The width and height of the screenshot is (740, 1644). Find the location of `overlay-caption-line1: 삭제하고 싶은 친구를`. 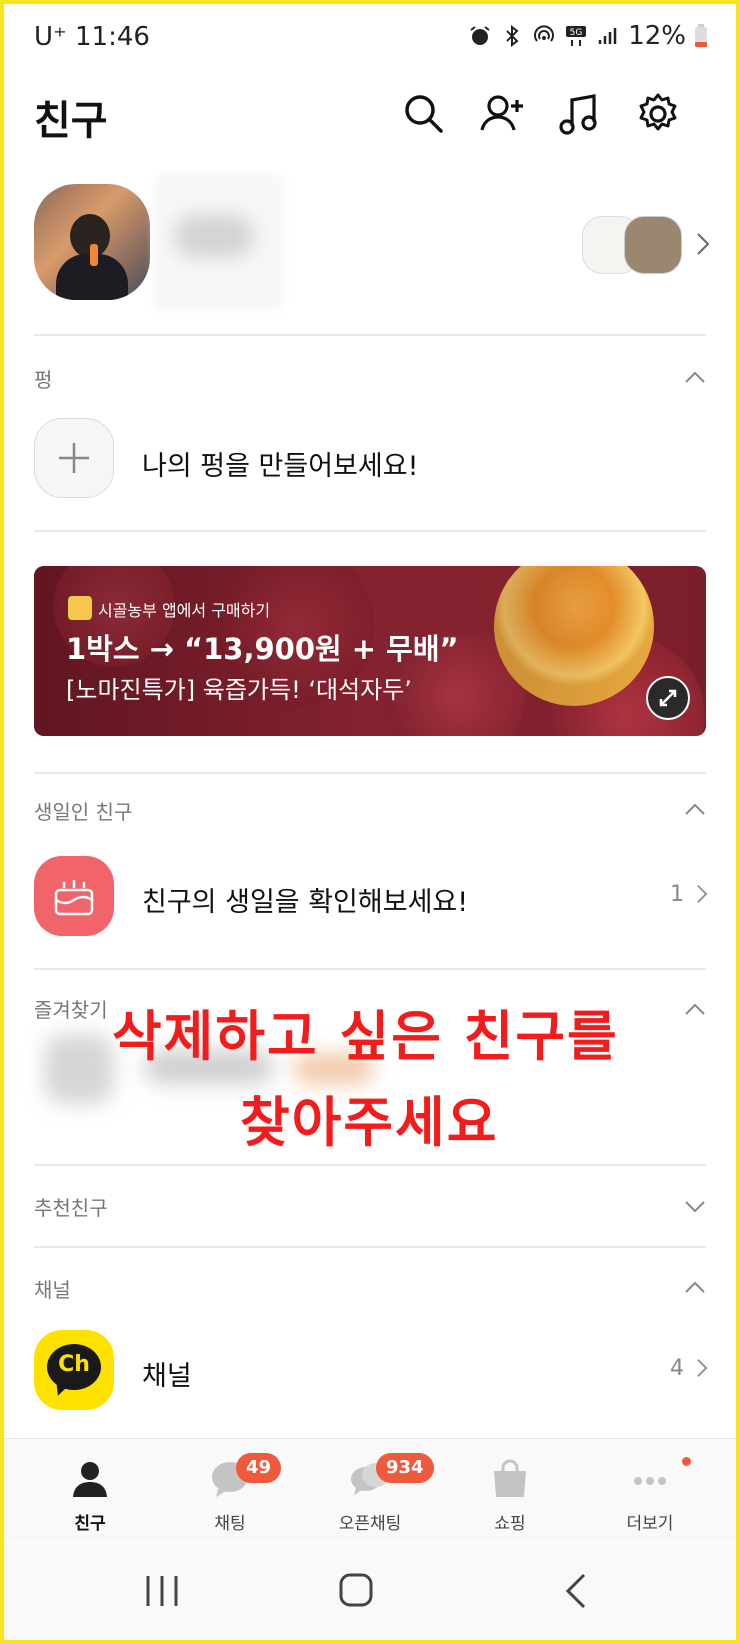

overlay-caption-line1: 삭제하고 싶은 친구를 is located at coordinates (365, 1036).